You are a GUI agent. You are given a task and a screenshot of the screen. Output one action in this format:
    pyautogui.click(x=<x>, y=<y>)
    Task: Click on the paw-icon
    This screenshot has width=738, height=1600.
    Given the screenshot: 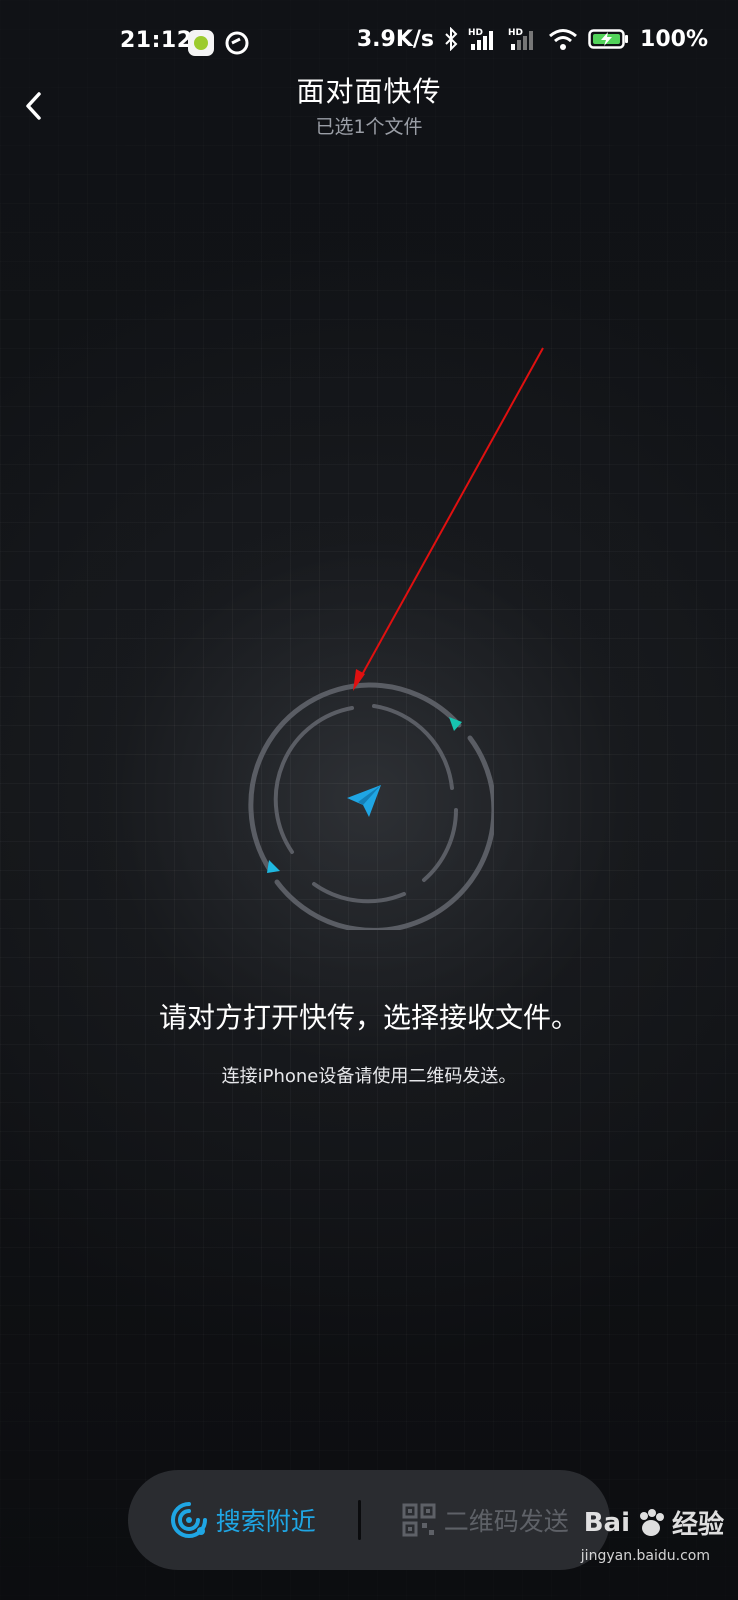 What is the action you would take?
    pyautogui.click(x=651, y=1522)
    